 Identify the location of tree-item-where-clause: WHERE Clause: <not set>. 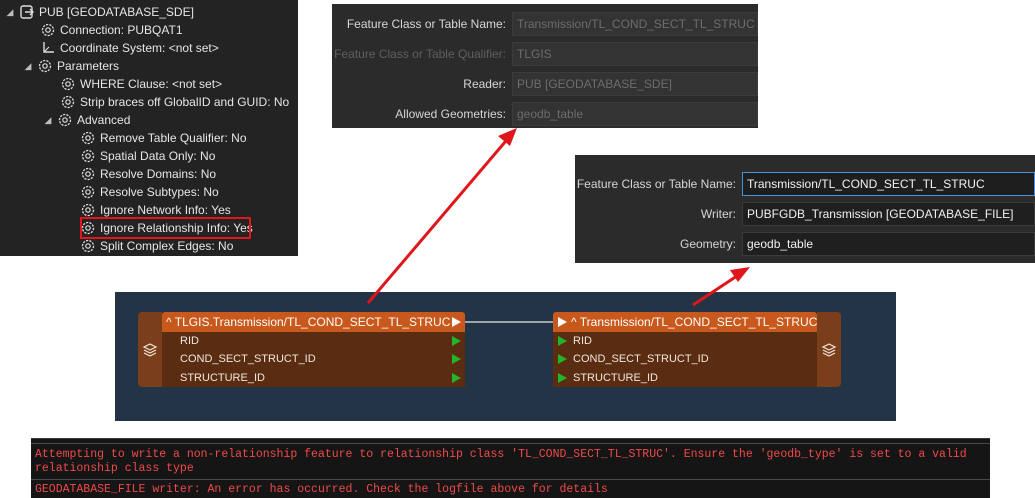
(141, 84).